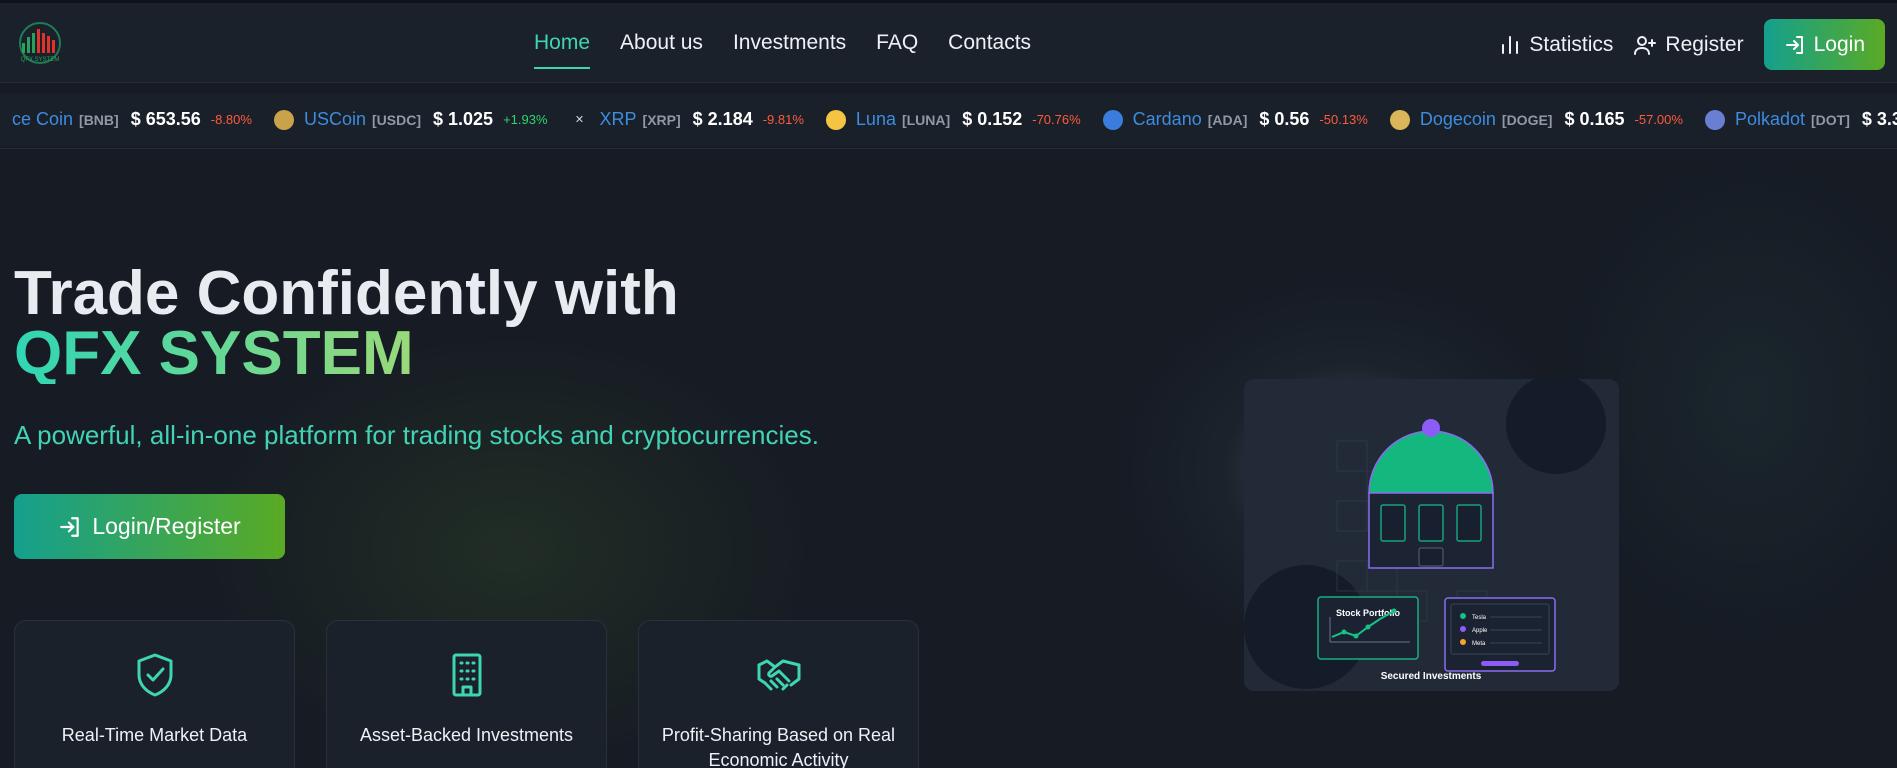 This screenshot has width=1897, height=768. I want to click on ticker-price: $ 653.56, so click(165, 119).